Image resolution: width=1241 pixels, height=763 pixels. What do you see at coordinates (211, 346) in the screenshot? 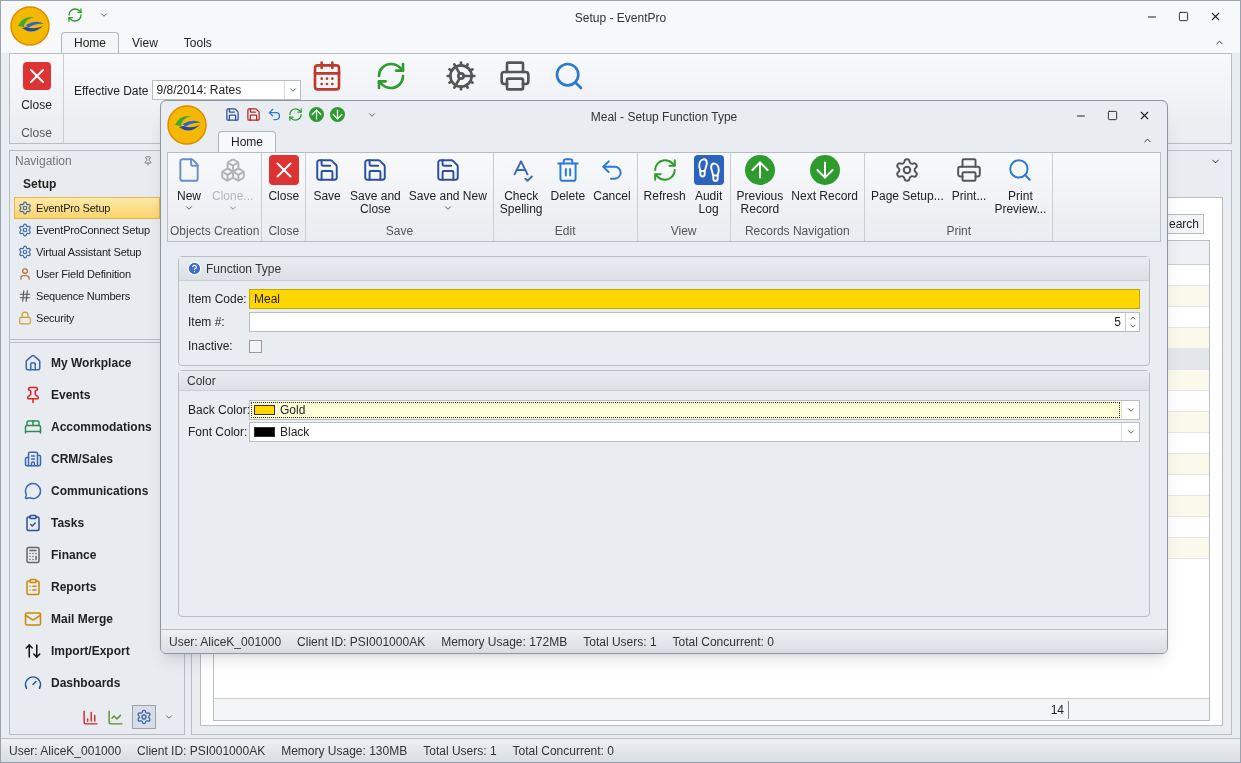
I see `field-label: Inactive:` at bounding box center [211, 346].